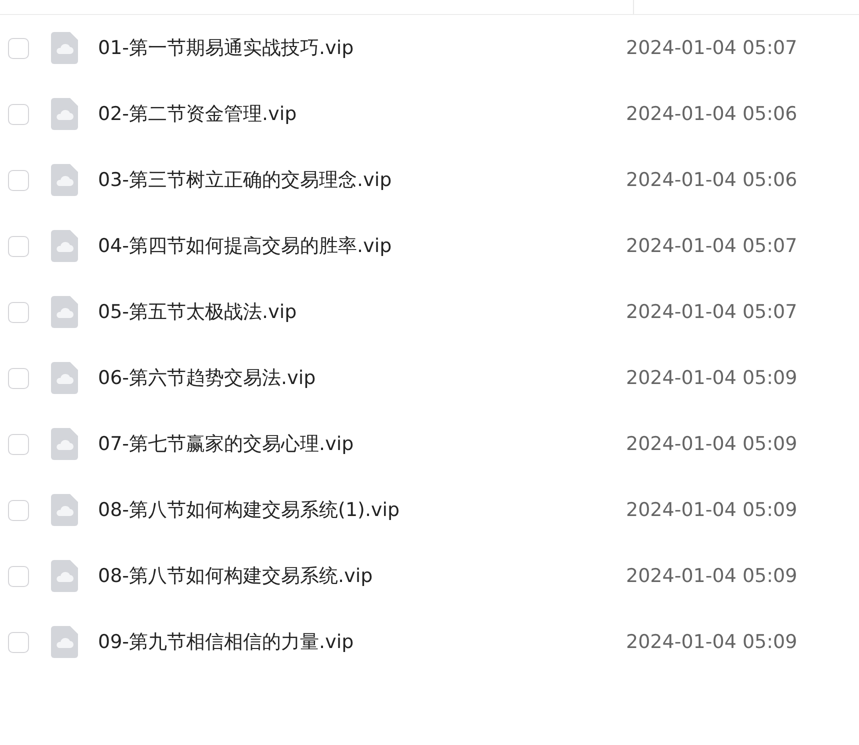 The image size is (859, 745). Describe the element at coordinates (358, 246) in the screenshot. I see `file-name: 04-第四节如何提高交易的胜率.vip` at that location.